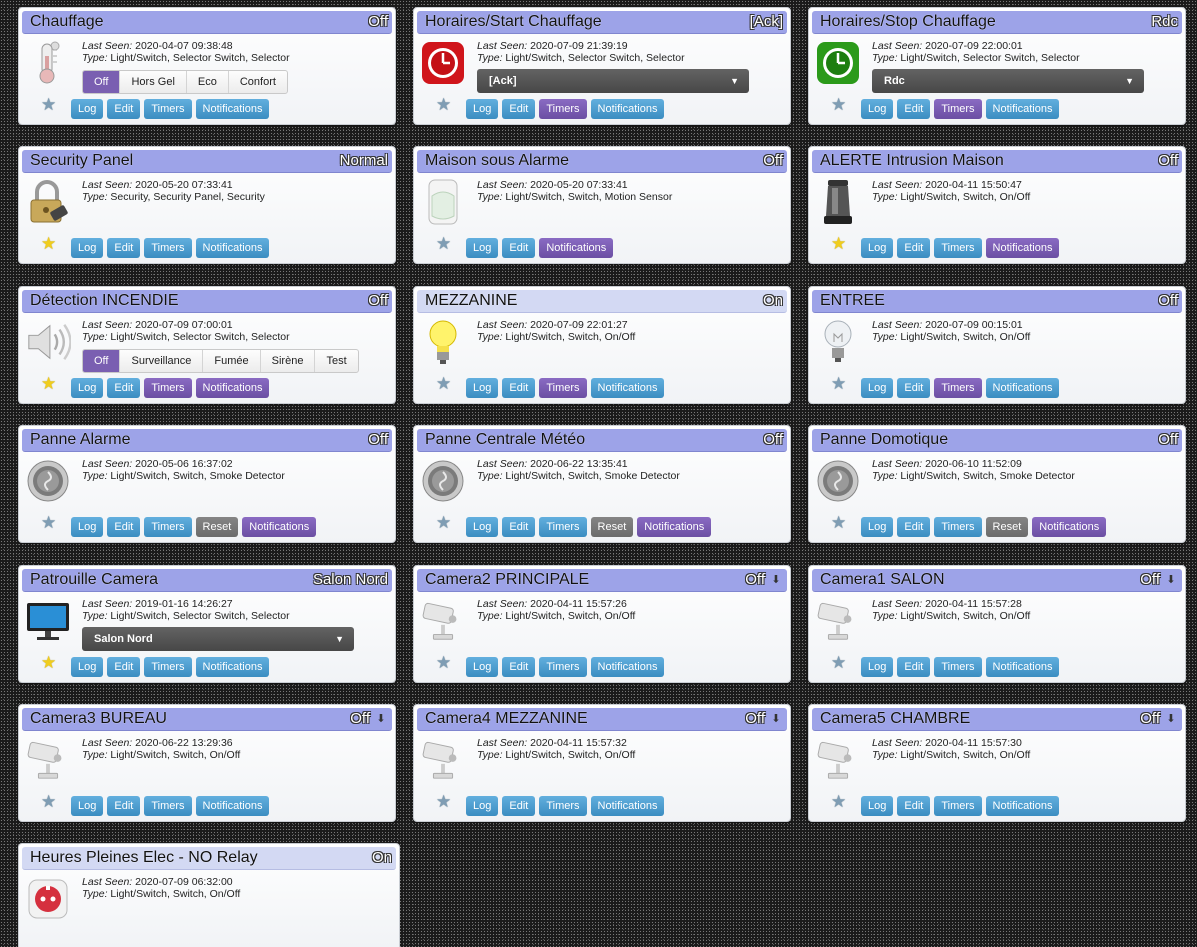  What do you see at coordinates (153, 82) in the screenshot?
I see `selector-option: Hors Gel` at bounding box center [153, 82].